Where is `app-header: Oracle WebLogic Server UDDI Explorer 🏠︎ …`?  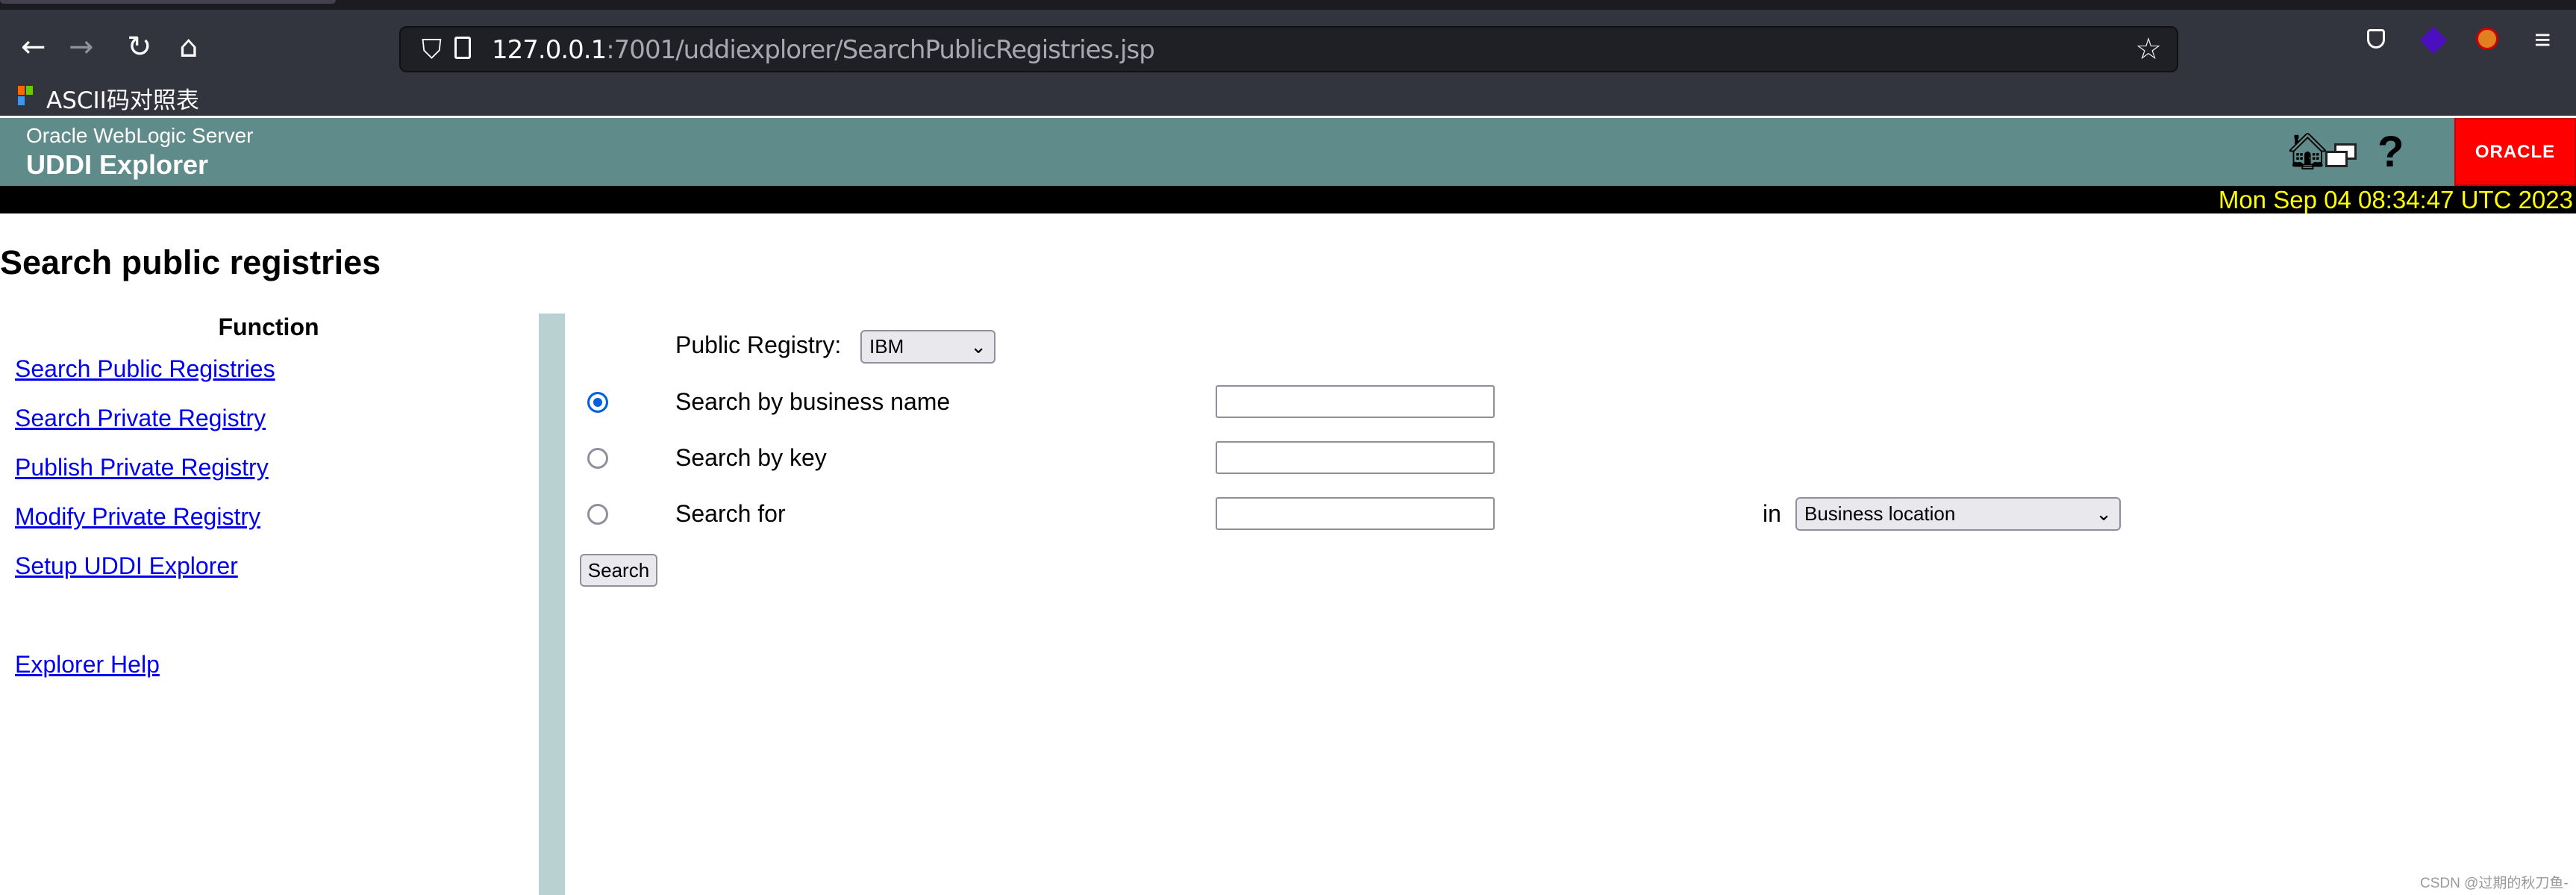 app-header: Oracle WebLogic Server UDDI Explorer 🏠︎ … is located at coordinates (1288, 152).